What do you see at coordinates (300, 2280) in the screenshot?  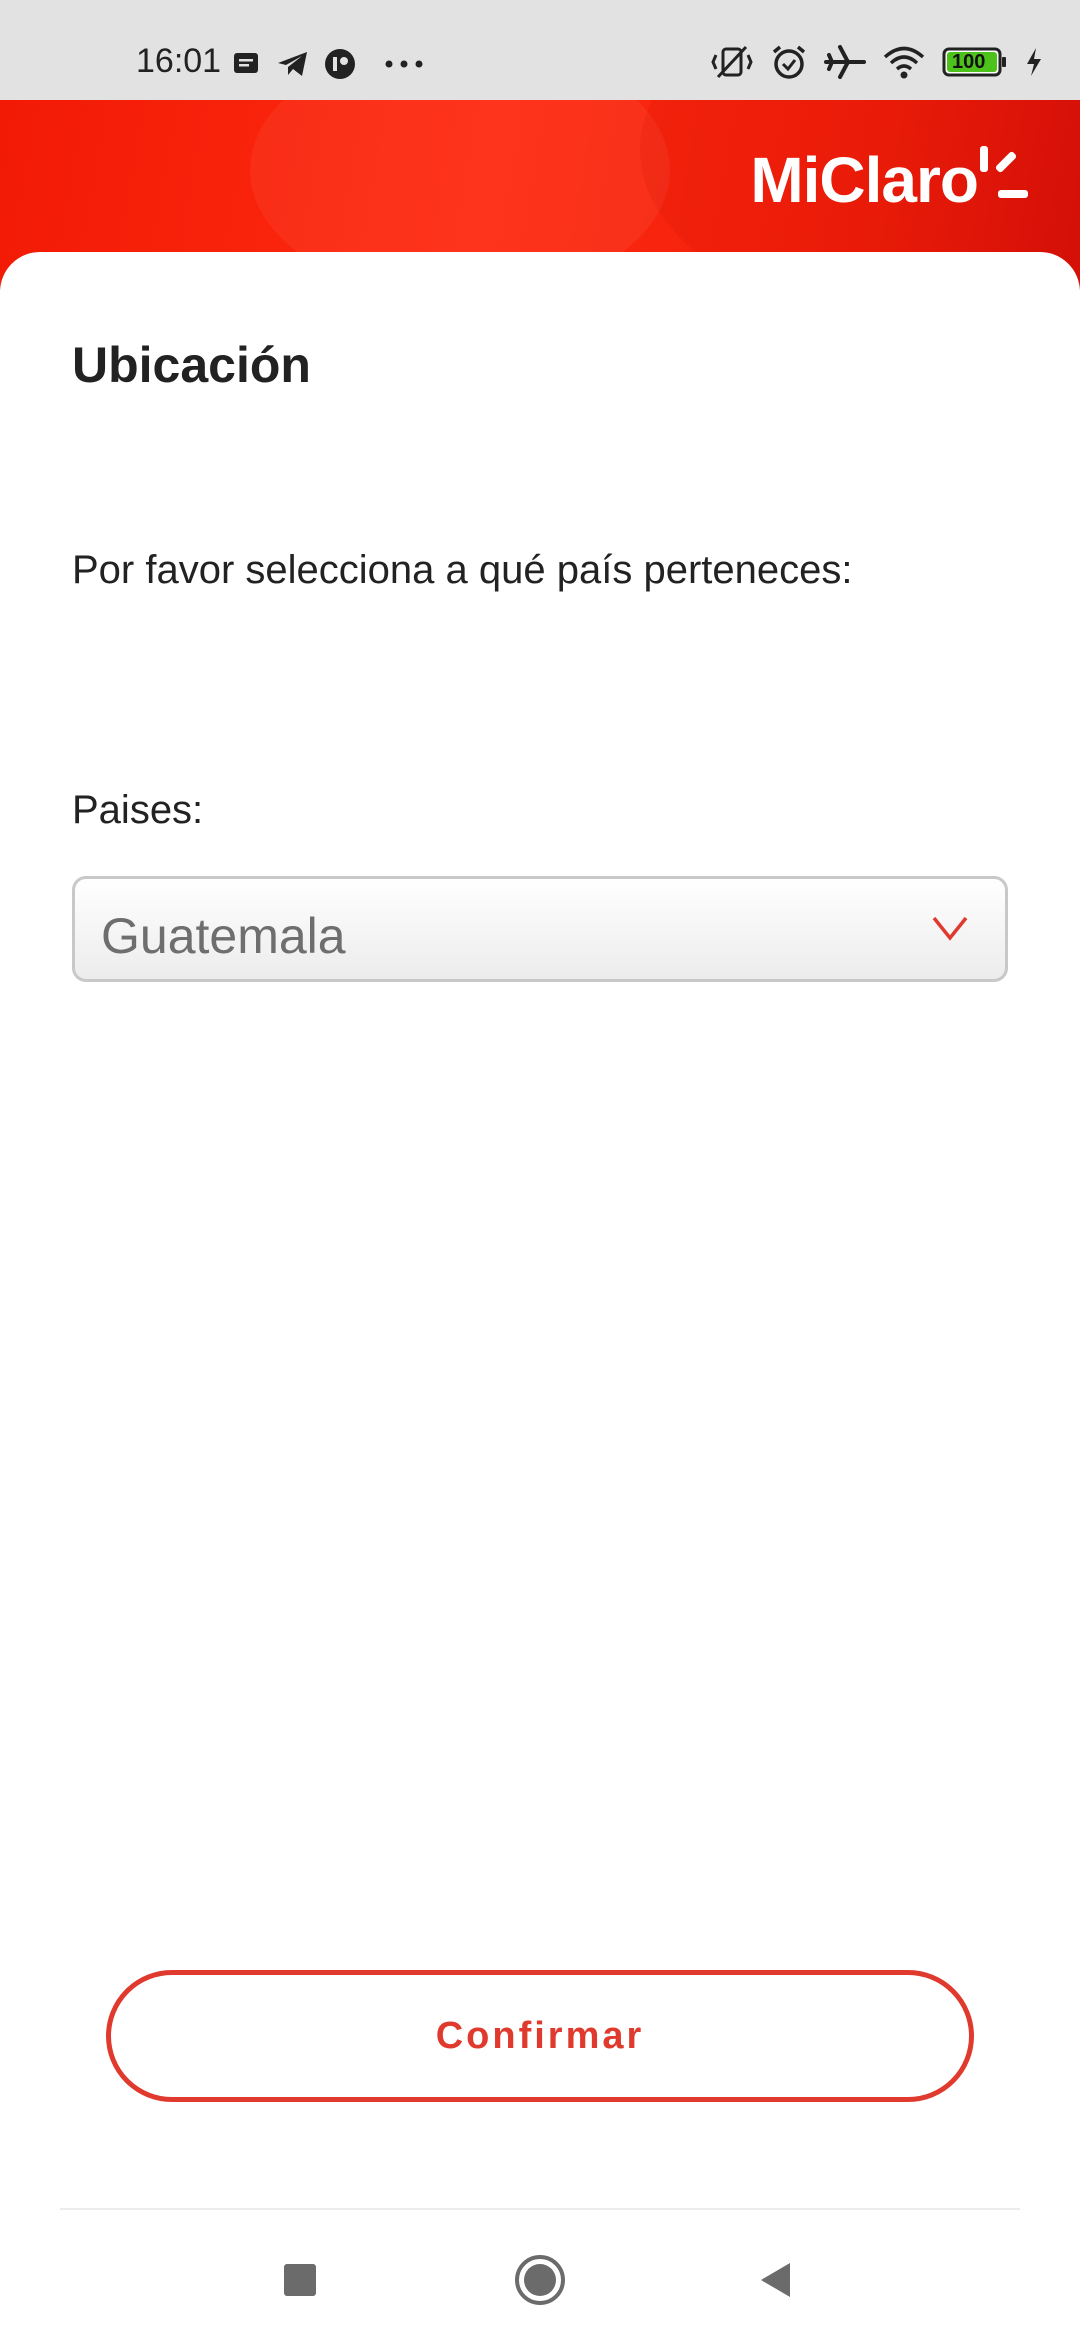 I see `recents-icon` at bounding box center [300, 2280].